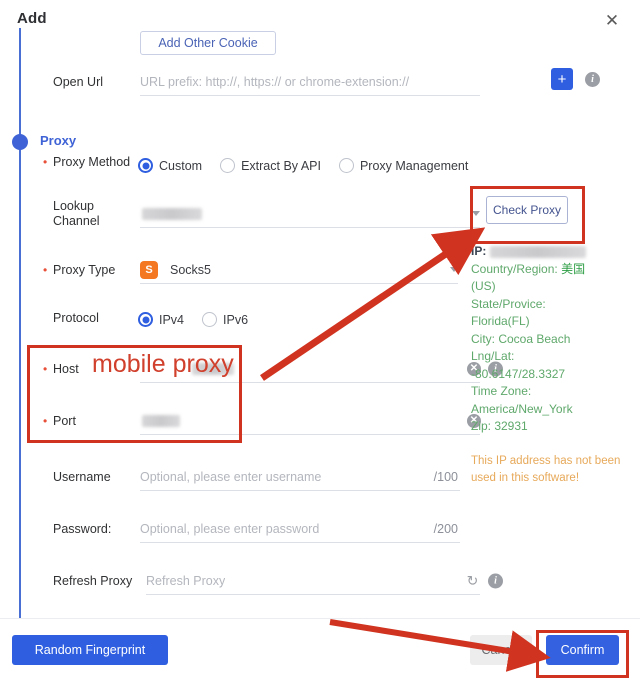  What do you see at coordinates (445, 476) in the screenshot?
I see `username-counter: /100` at bounding box center [445, 476].